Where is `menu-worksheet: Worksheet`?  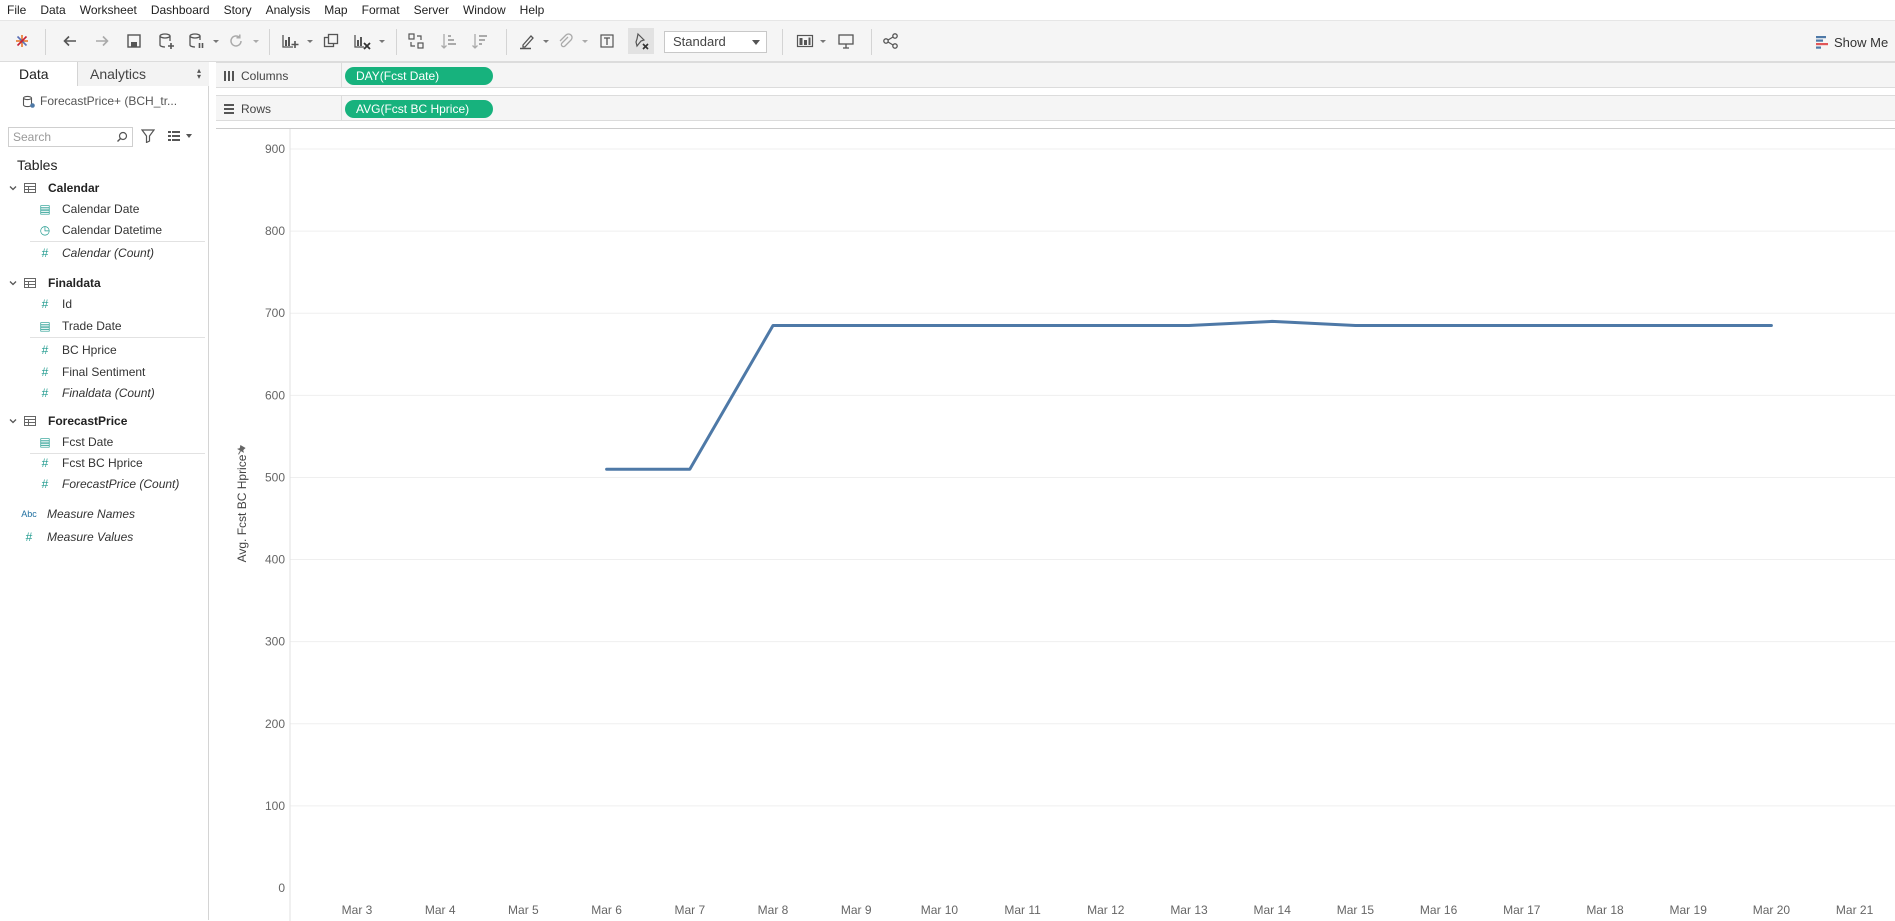 menu-worksheet: Worksheet is located at coordinates (108, 10).